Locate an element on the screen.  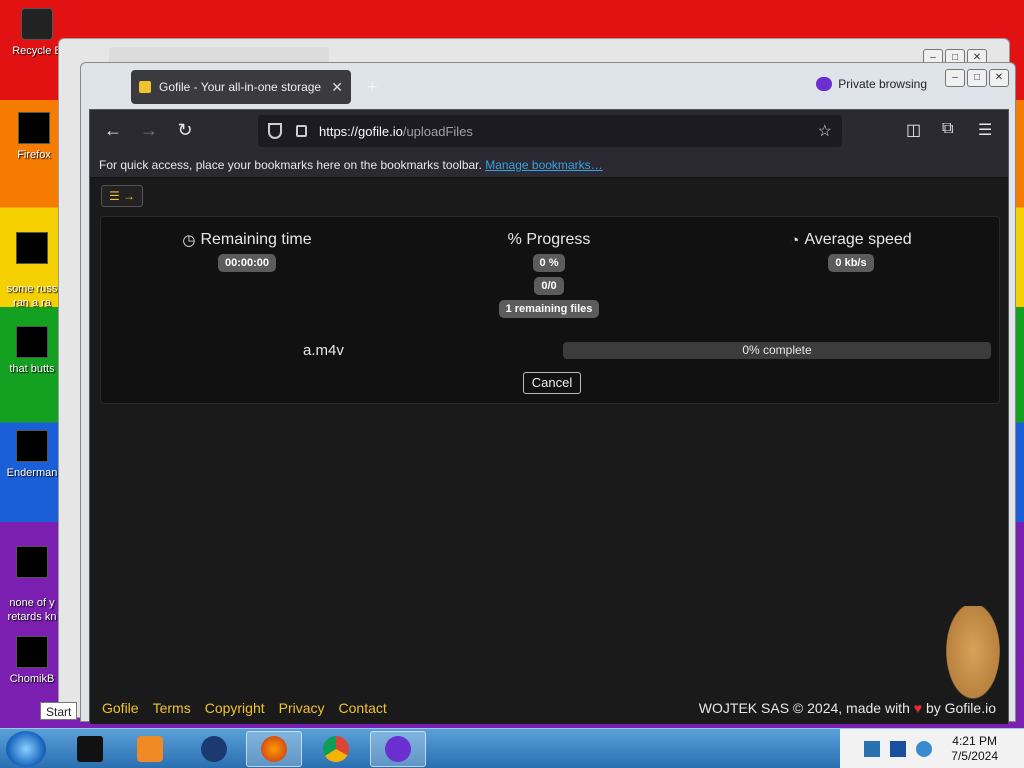
progress-count: 0/0 is located at coordinates (549, 286).